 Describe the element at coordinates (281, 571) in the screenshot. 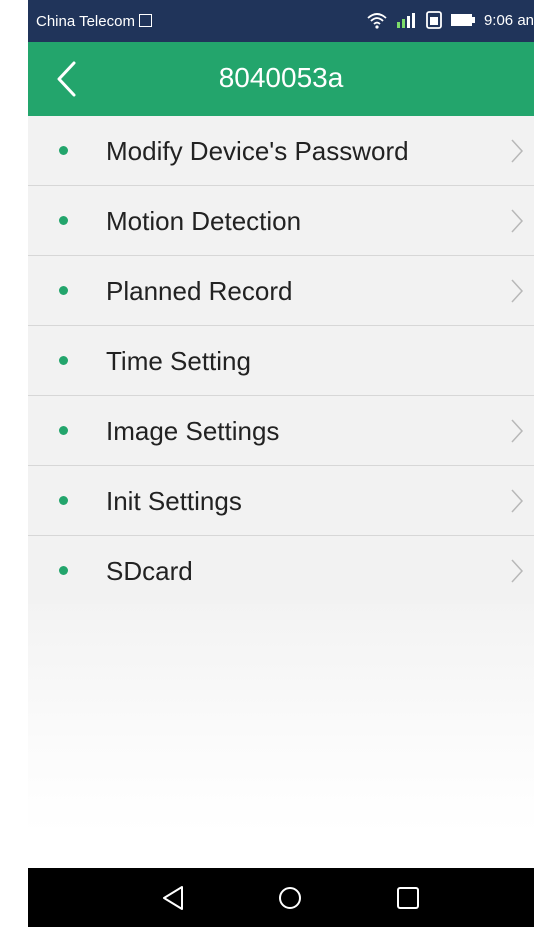

I see `list-item-sdcard: SDcard` at that location.